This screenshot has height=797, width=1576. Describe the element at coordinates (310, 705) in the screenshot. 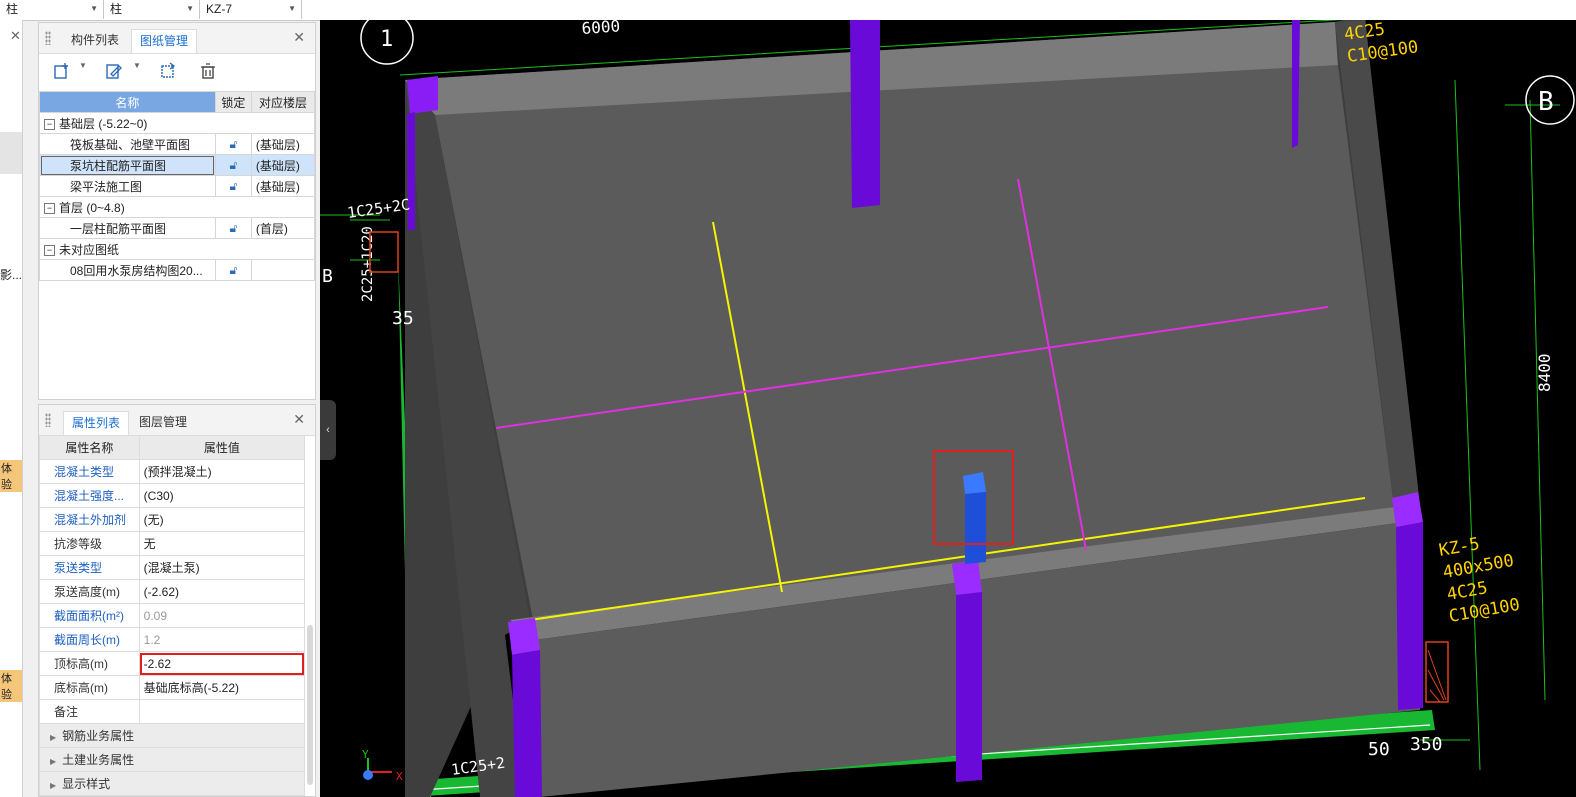

I see `scrollbar` at that location.